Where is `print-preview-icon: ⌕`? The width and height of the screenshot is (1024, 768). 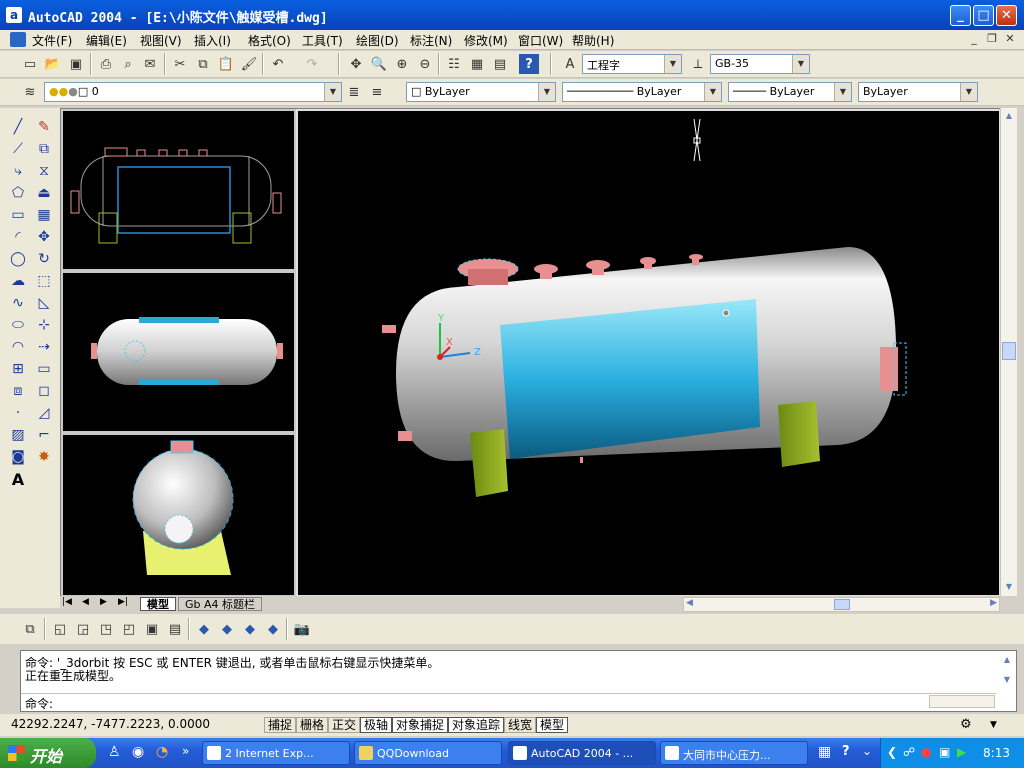
print-preview-icon: ⌕ is located at coordinates (128, 64).